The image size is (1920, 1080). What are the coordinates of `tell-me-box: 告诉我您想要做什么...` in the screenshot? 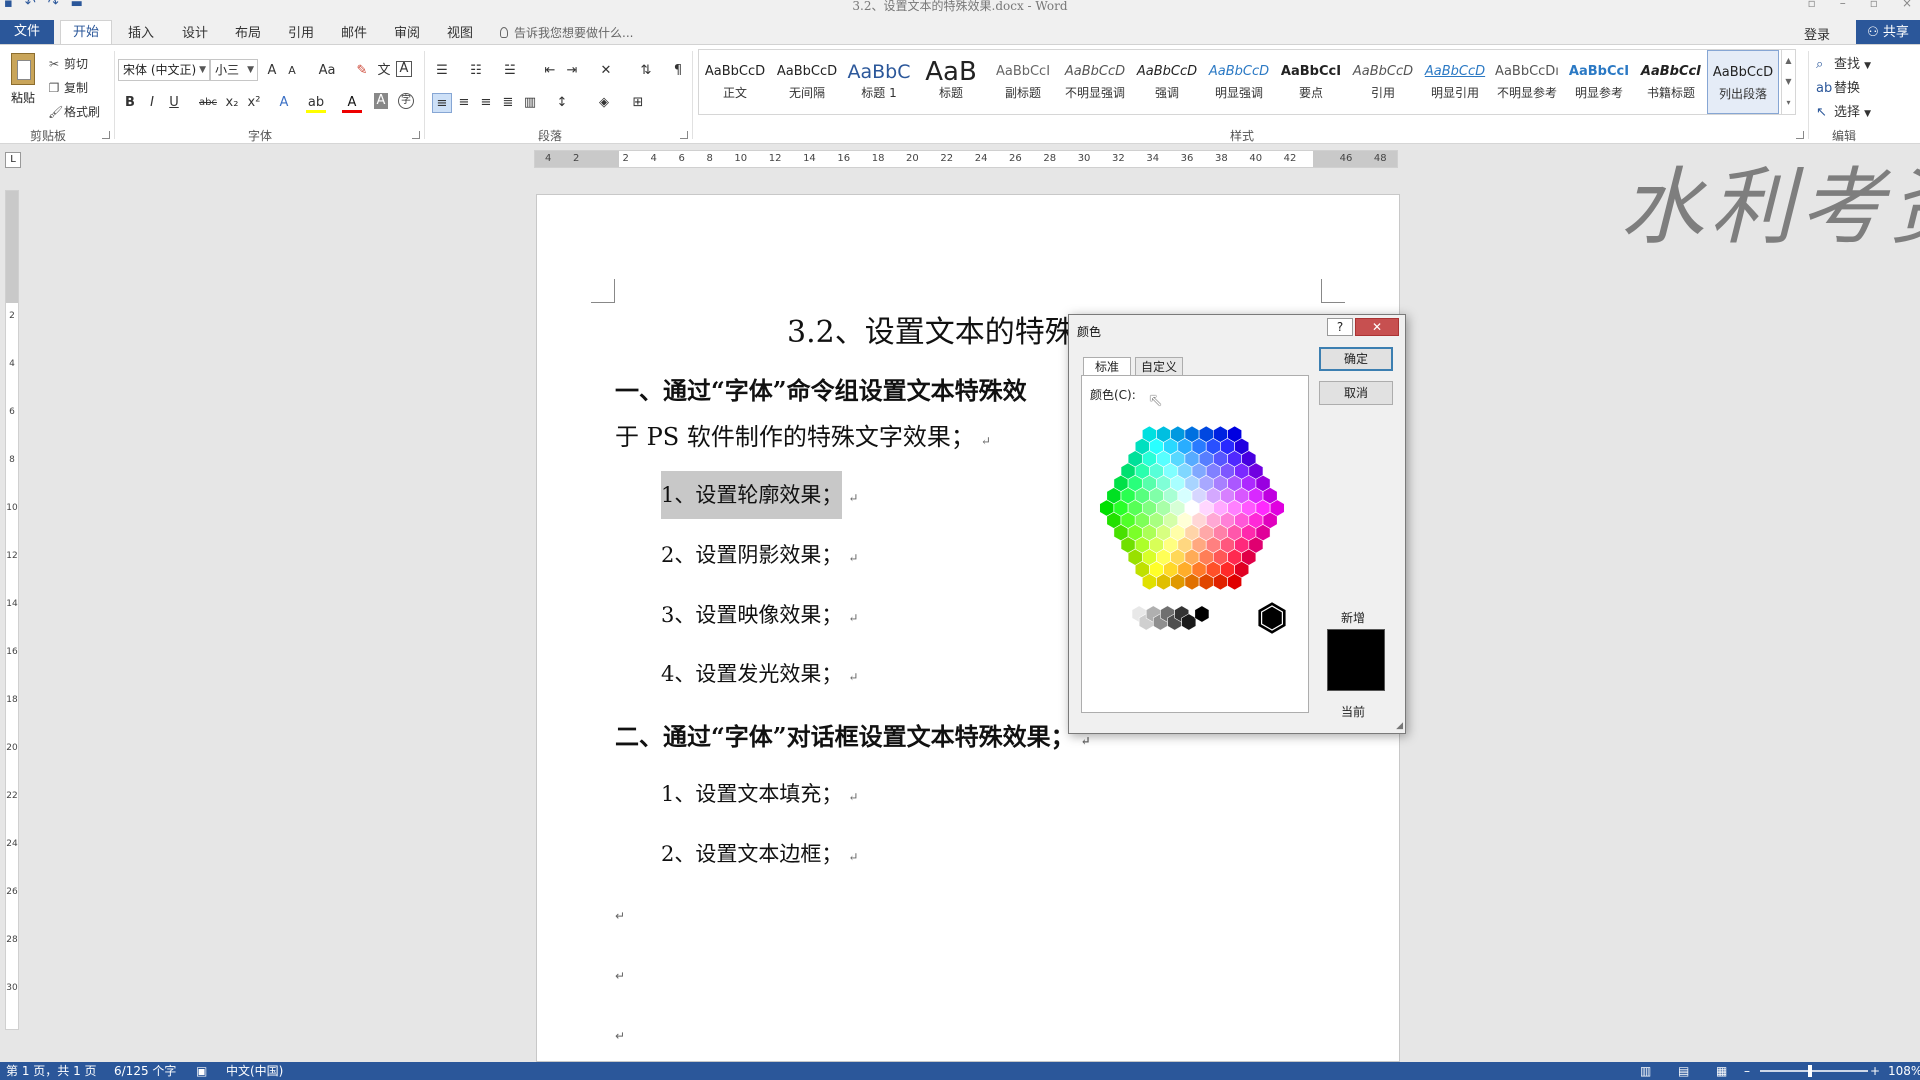 It's located at (566, 32).